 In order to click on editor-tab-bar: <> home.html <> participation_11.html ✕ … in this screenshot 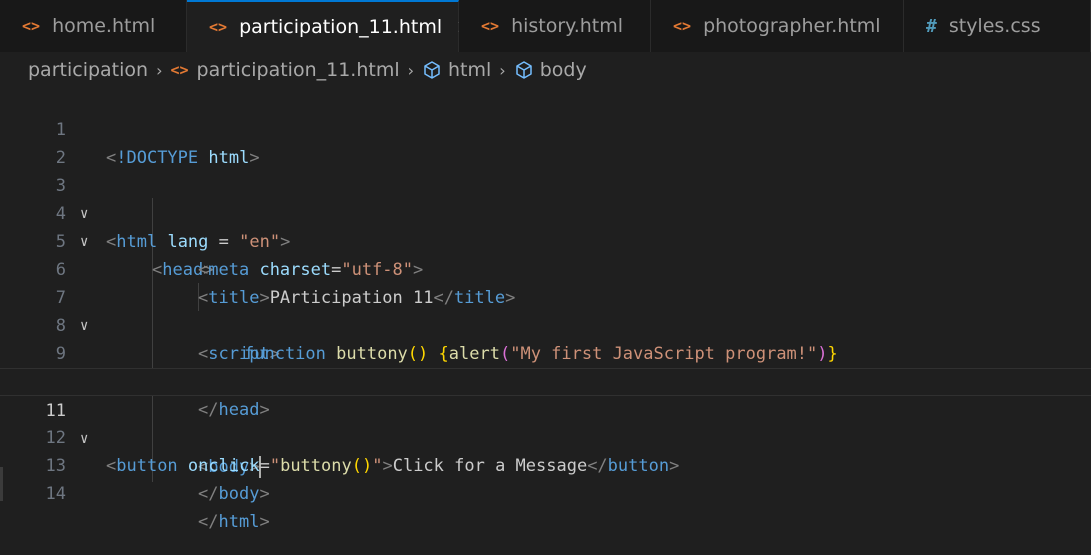, I will do `click(545, 26)`.